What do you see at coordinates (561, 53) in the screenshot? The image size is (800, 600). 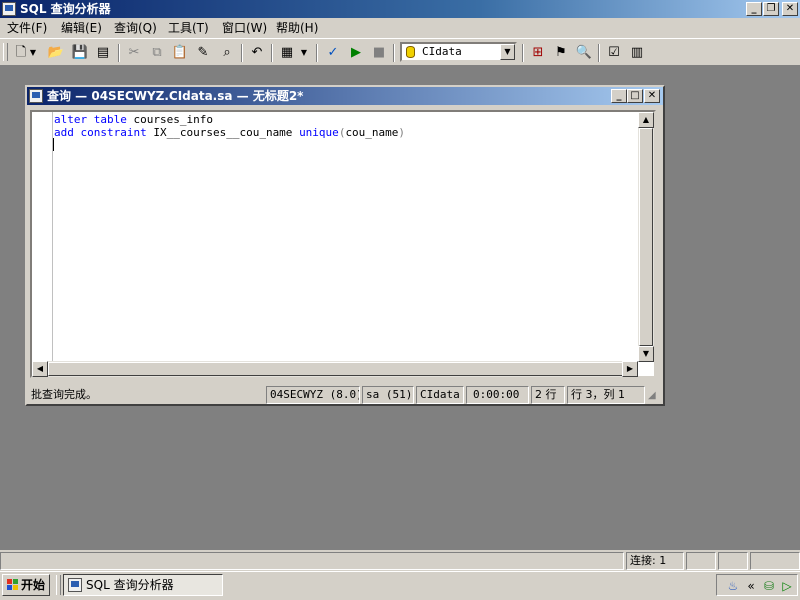 I see `object-search-icon: ⚑` at bounding box center [561, 53].